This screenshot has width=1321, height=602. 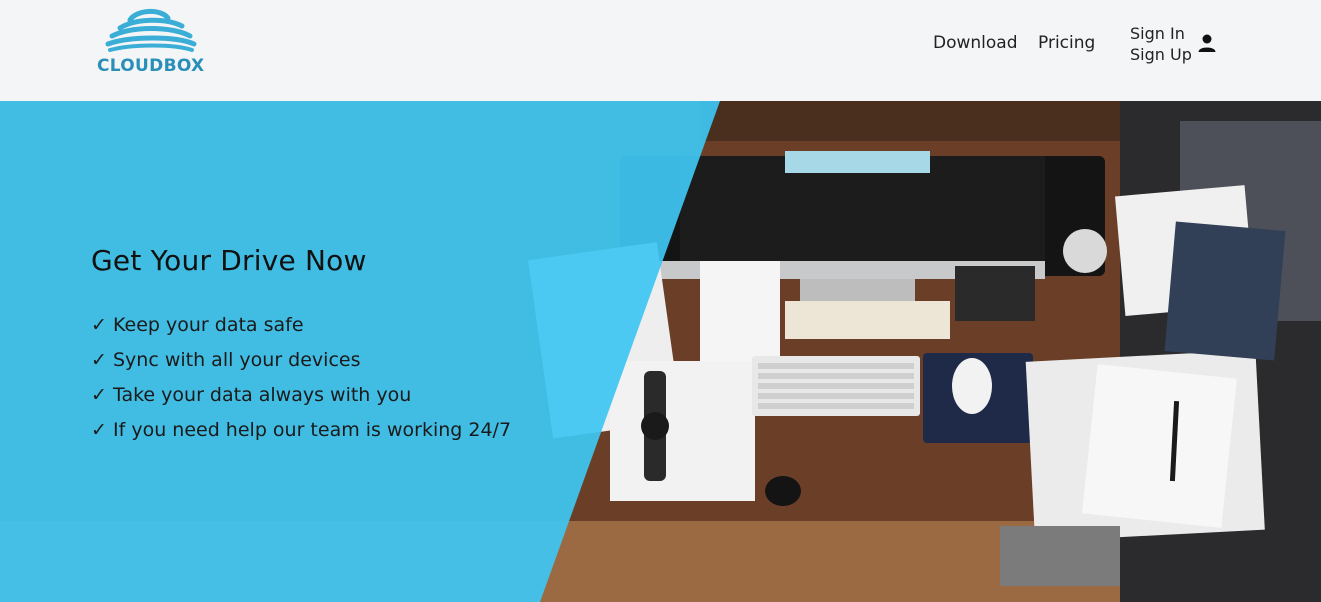 What do you see at coordinates (237, 359) in the screenshot?
I see `feature-text: Sync with all your devices` at bounding box center [237, 359].